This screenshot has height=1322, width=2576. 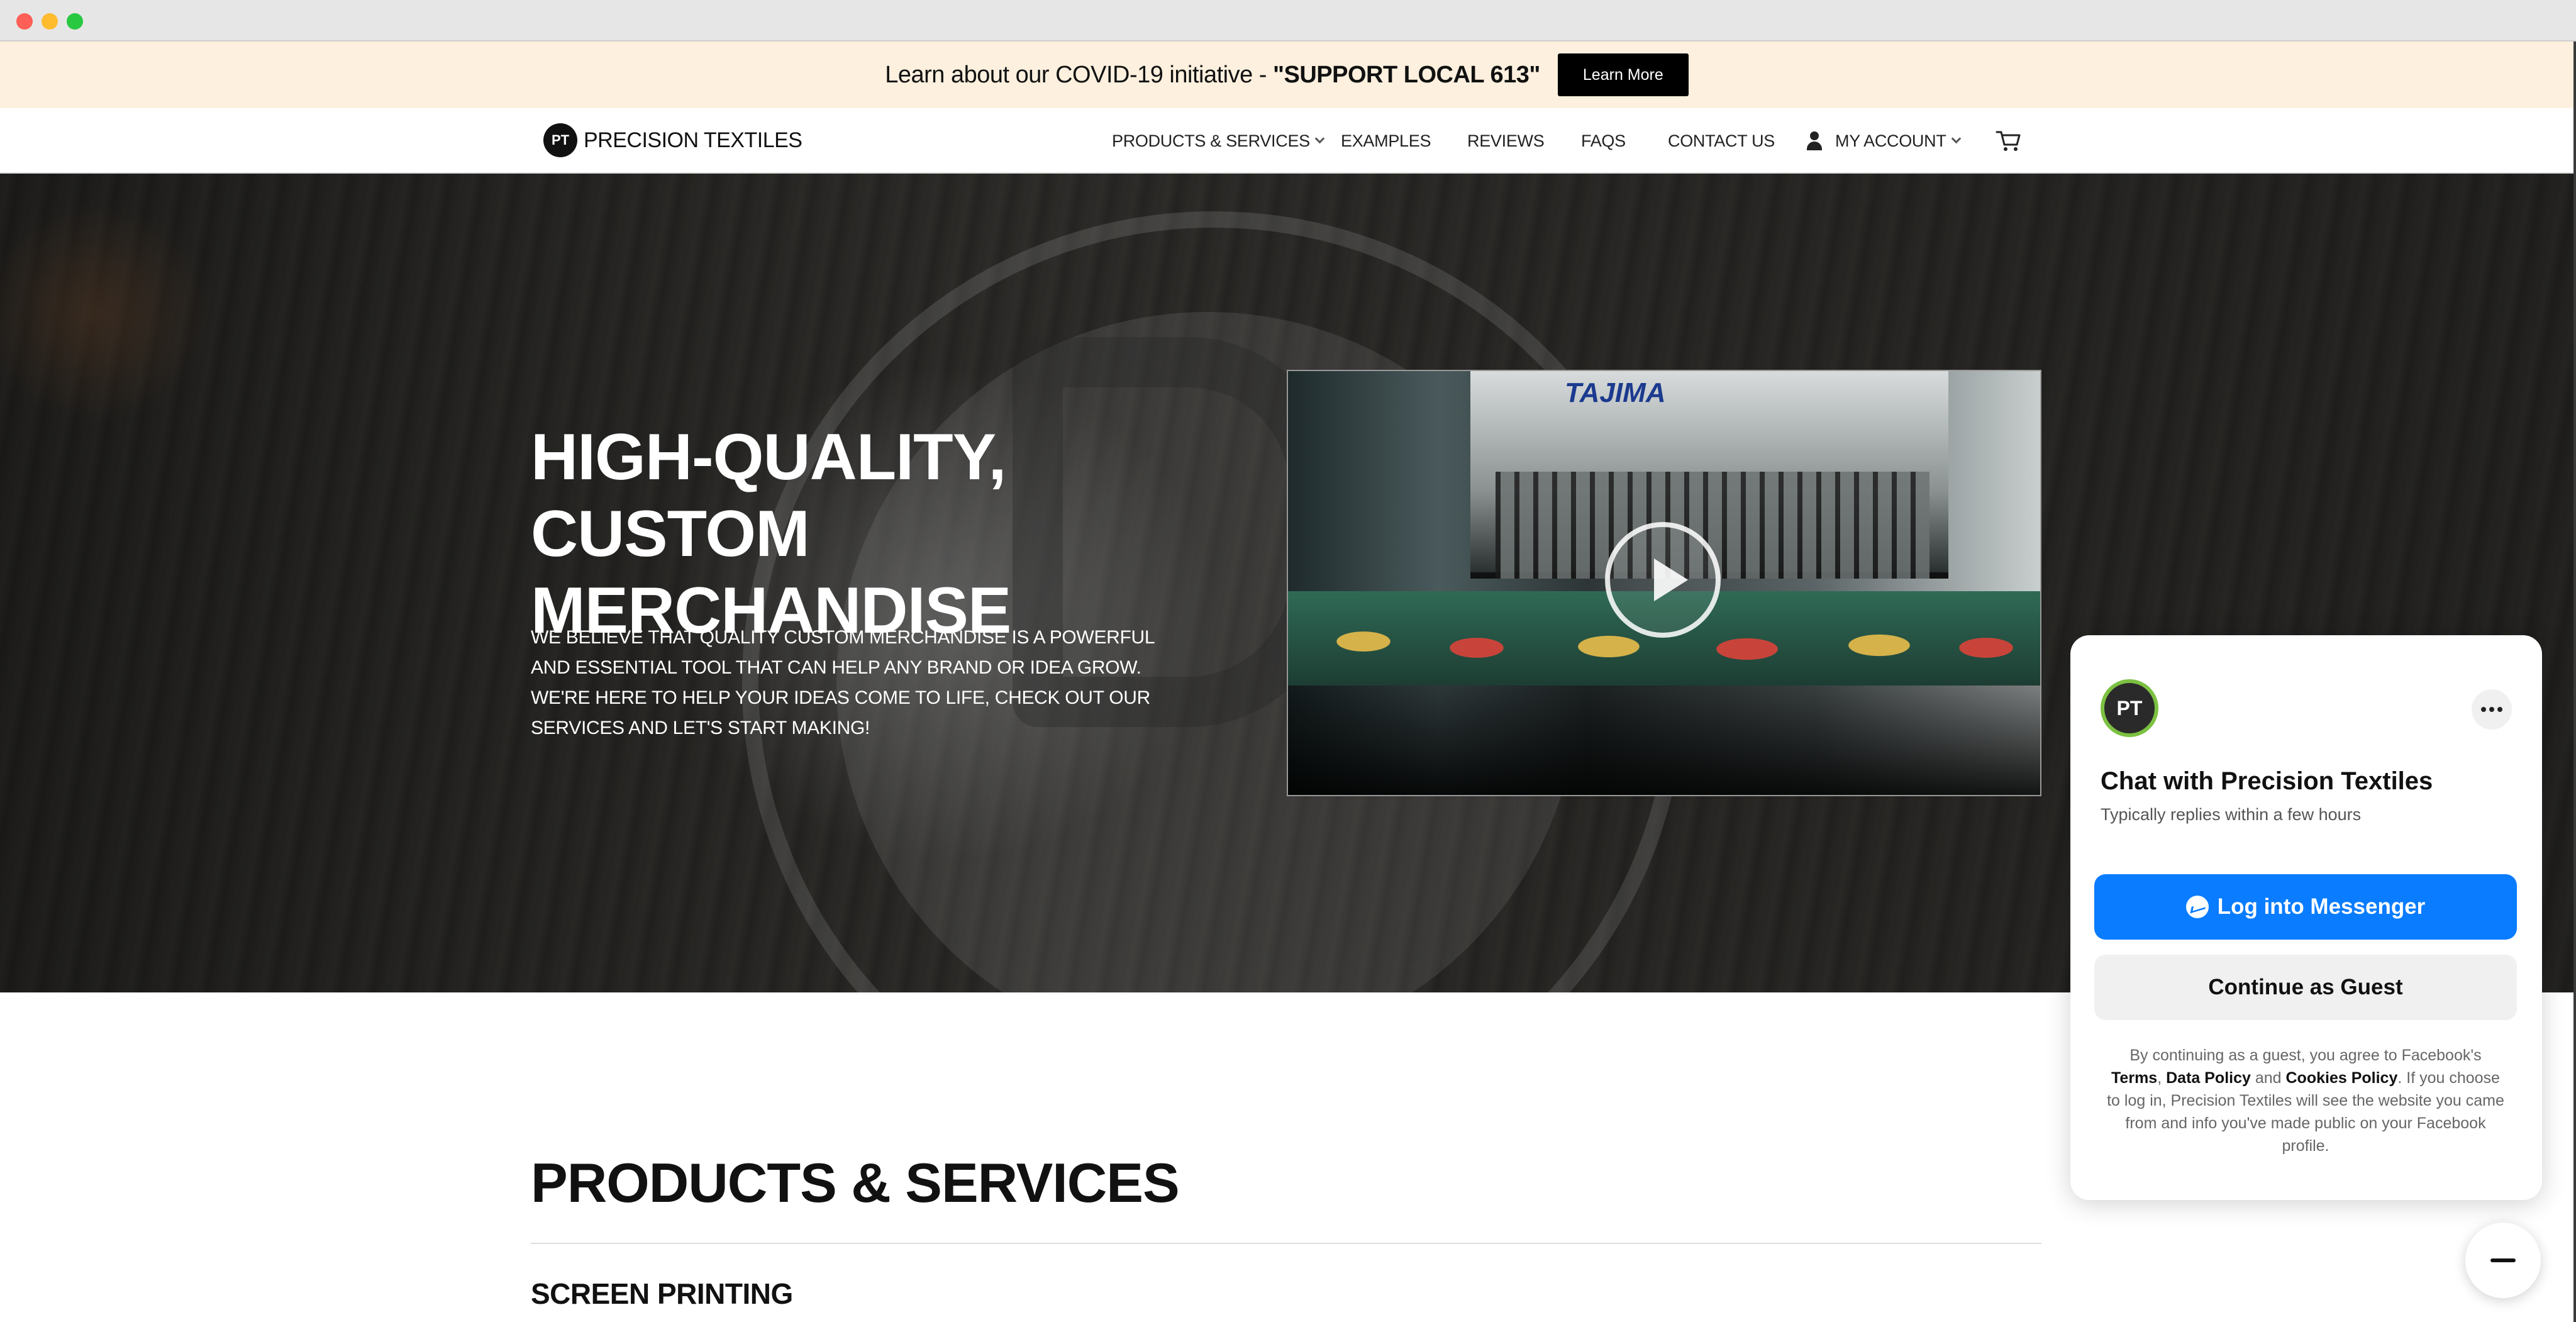 I want to click on nav-reviews: REVIEWS, so click(x=1506, y=141).